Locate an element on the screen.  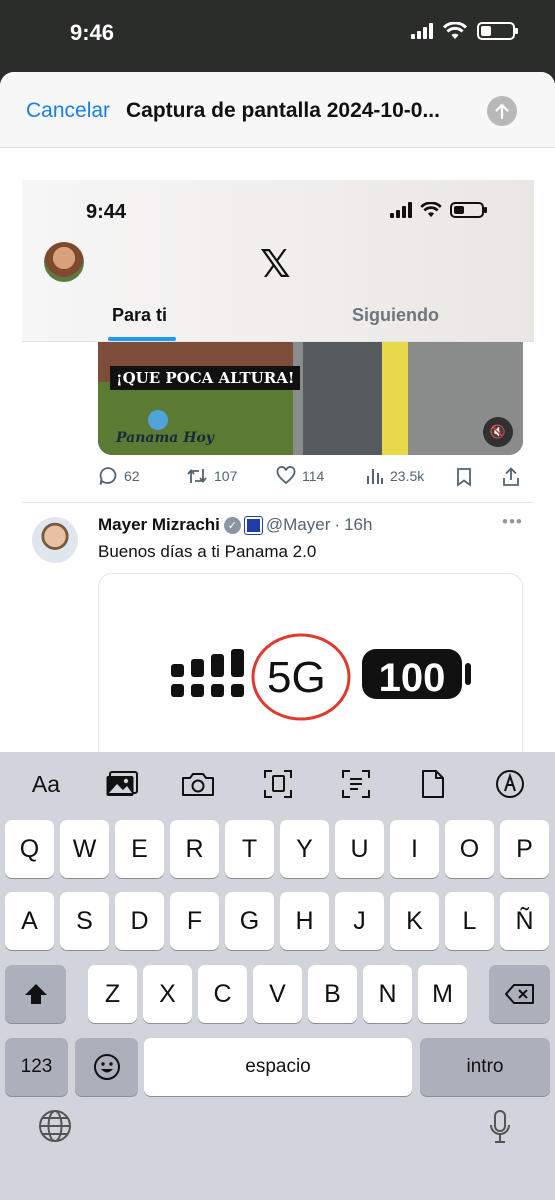
status-icons is located at coordinates (464, 31).